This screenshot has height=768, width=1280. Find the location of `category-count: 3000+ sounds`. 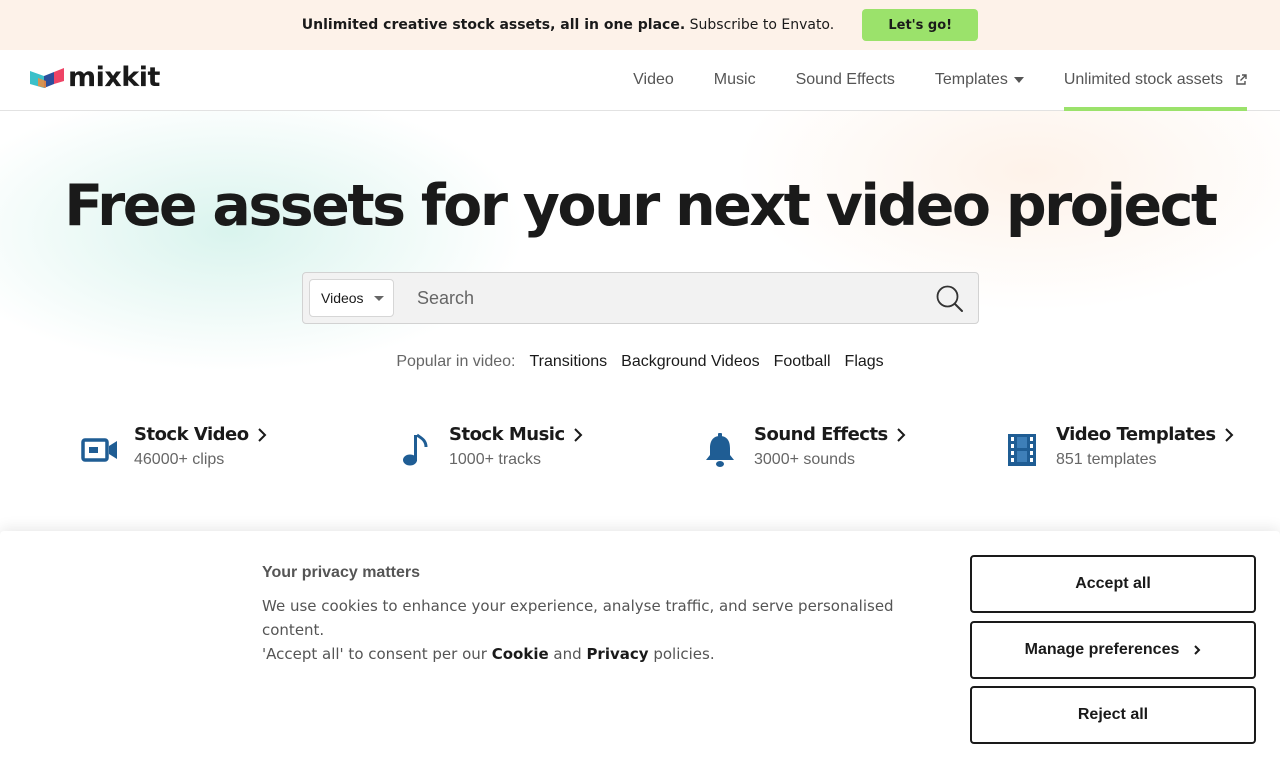

category-count: 3000+ sounds is located at coordinates (804, 459).